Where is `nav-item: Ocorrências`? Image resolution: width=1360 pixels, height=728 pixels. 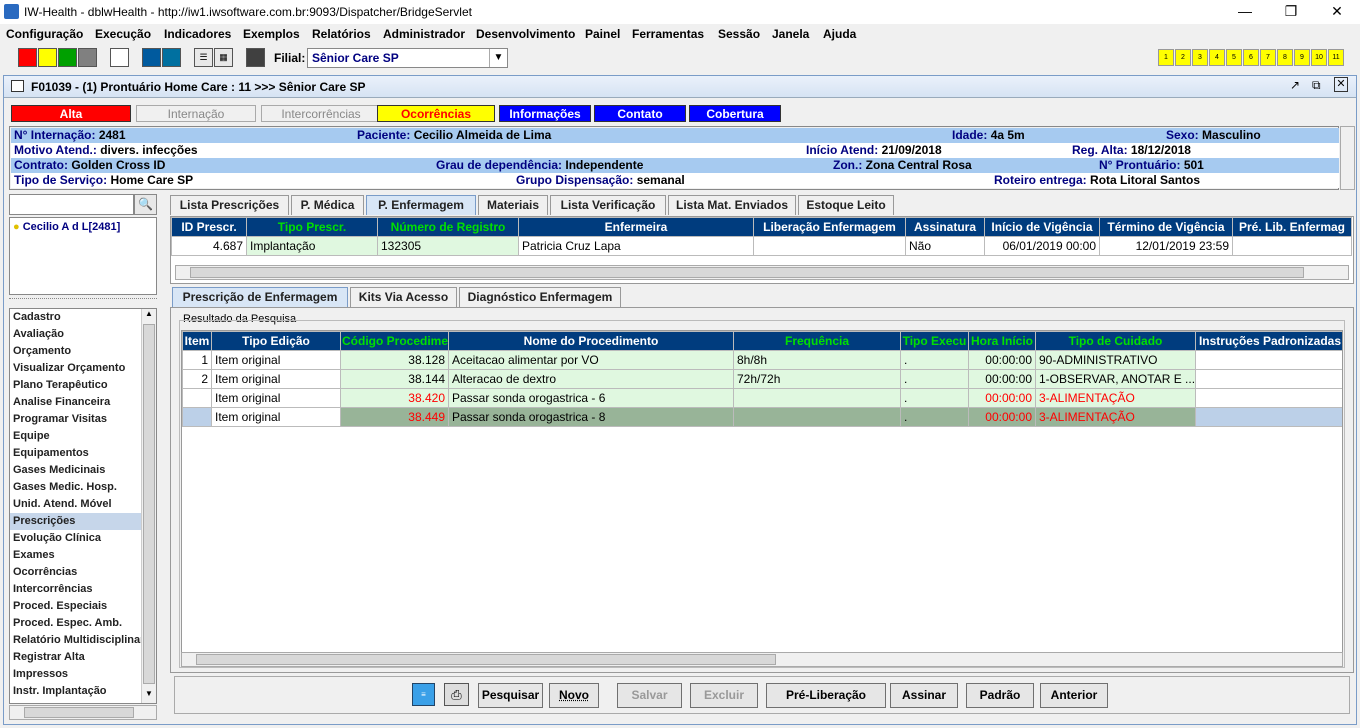
nav-item: Ocorrências is located at coordinates (83, 572).